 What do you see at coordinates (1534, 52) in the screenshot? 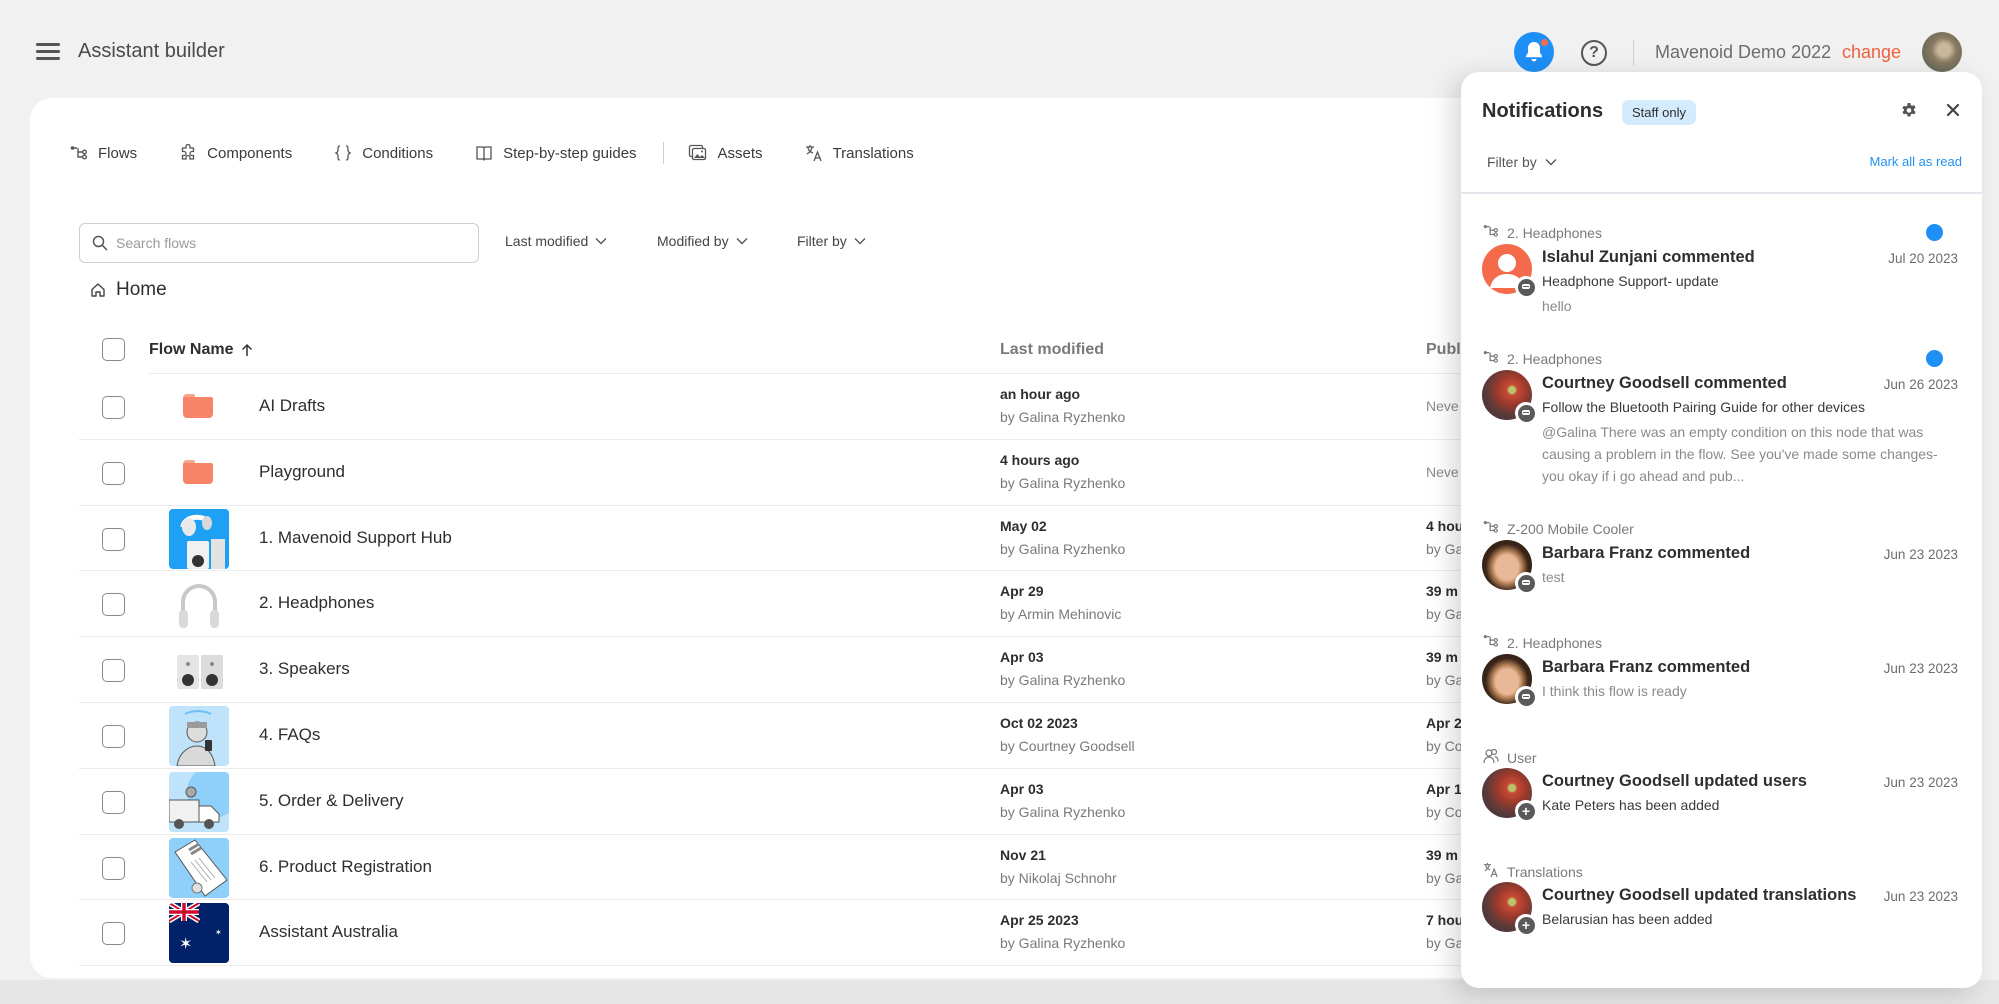
I see `notifications-button` at bounding box center [1534, 52].